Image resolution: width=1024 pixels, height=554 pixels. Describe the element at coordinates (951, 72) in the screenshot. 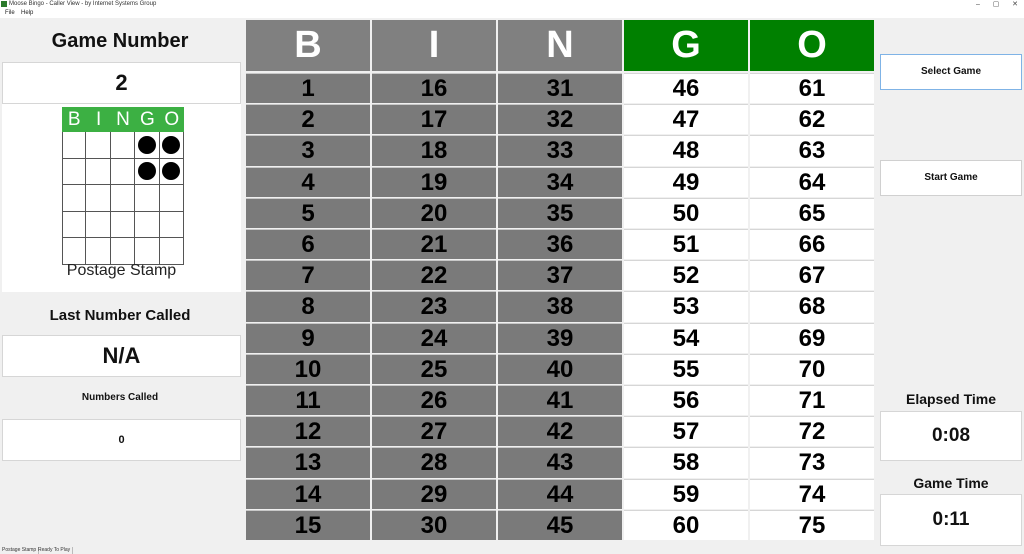

I see `select-game-button: Select Game` at that location.